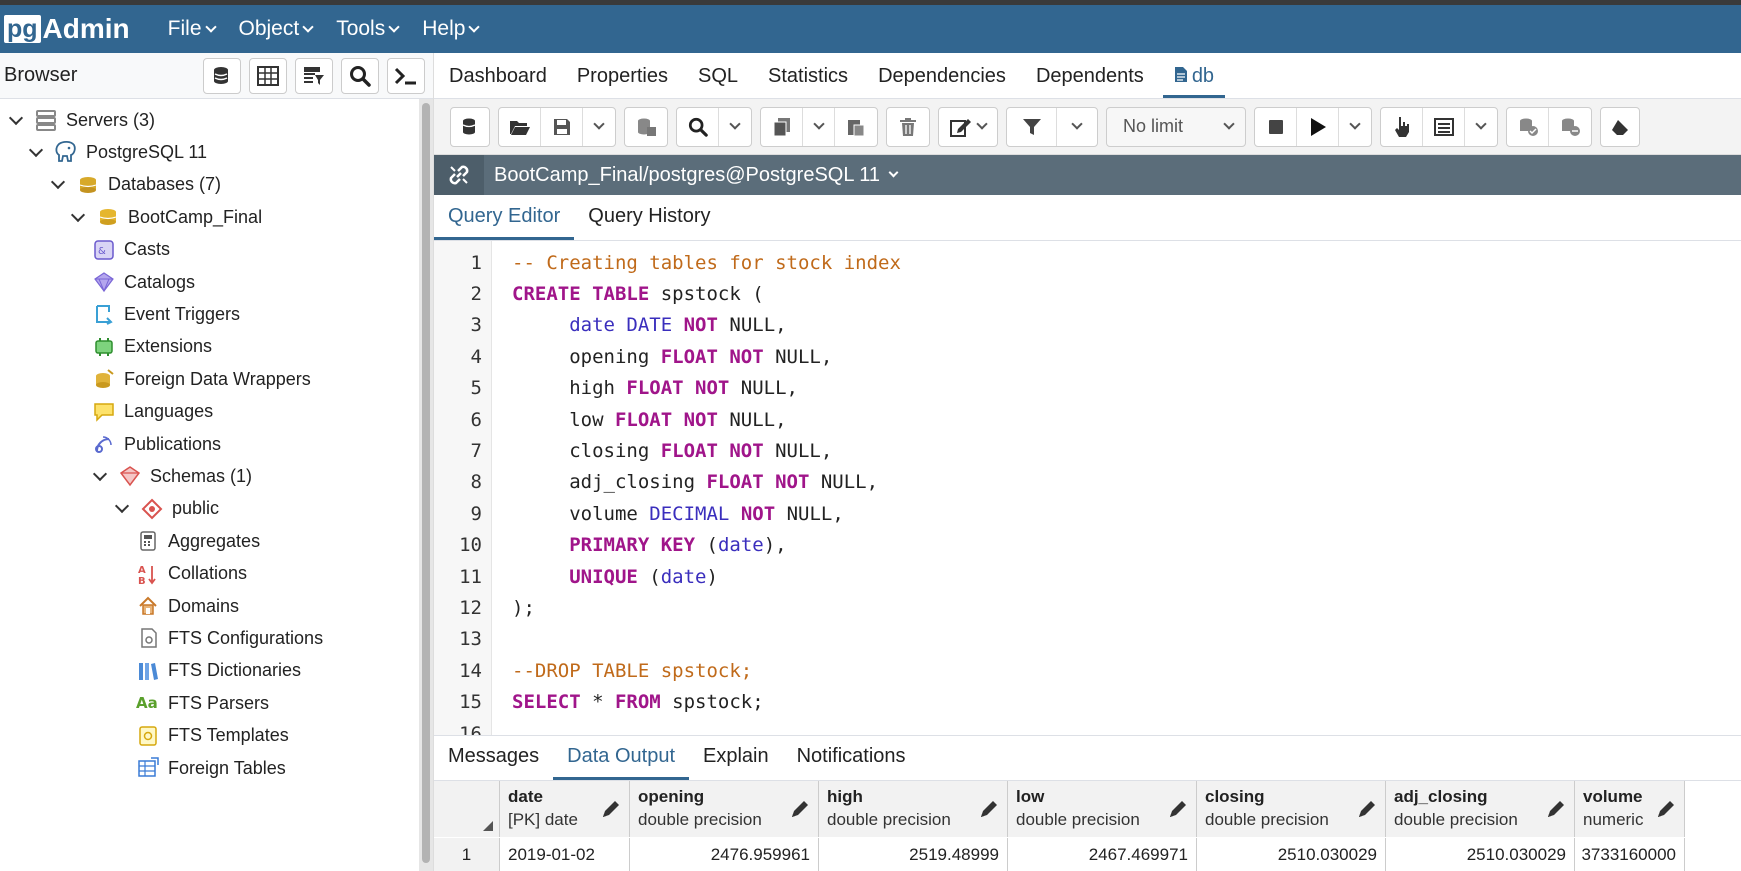 The image size is (1741, 871). What do you see at coordinates (135, 185) in the screenshot?
I see `tree-node-databases-7: Databases (7)` at bounding box center [135, 185].